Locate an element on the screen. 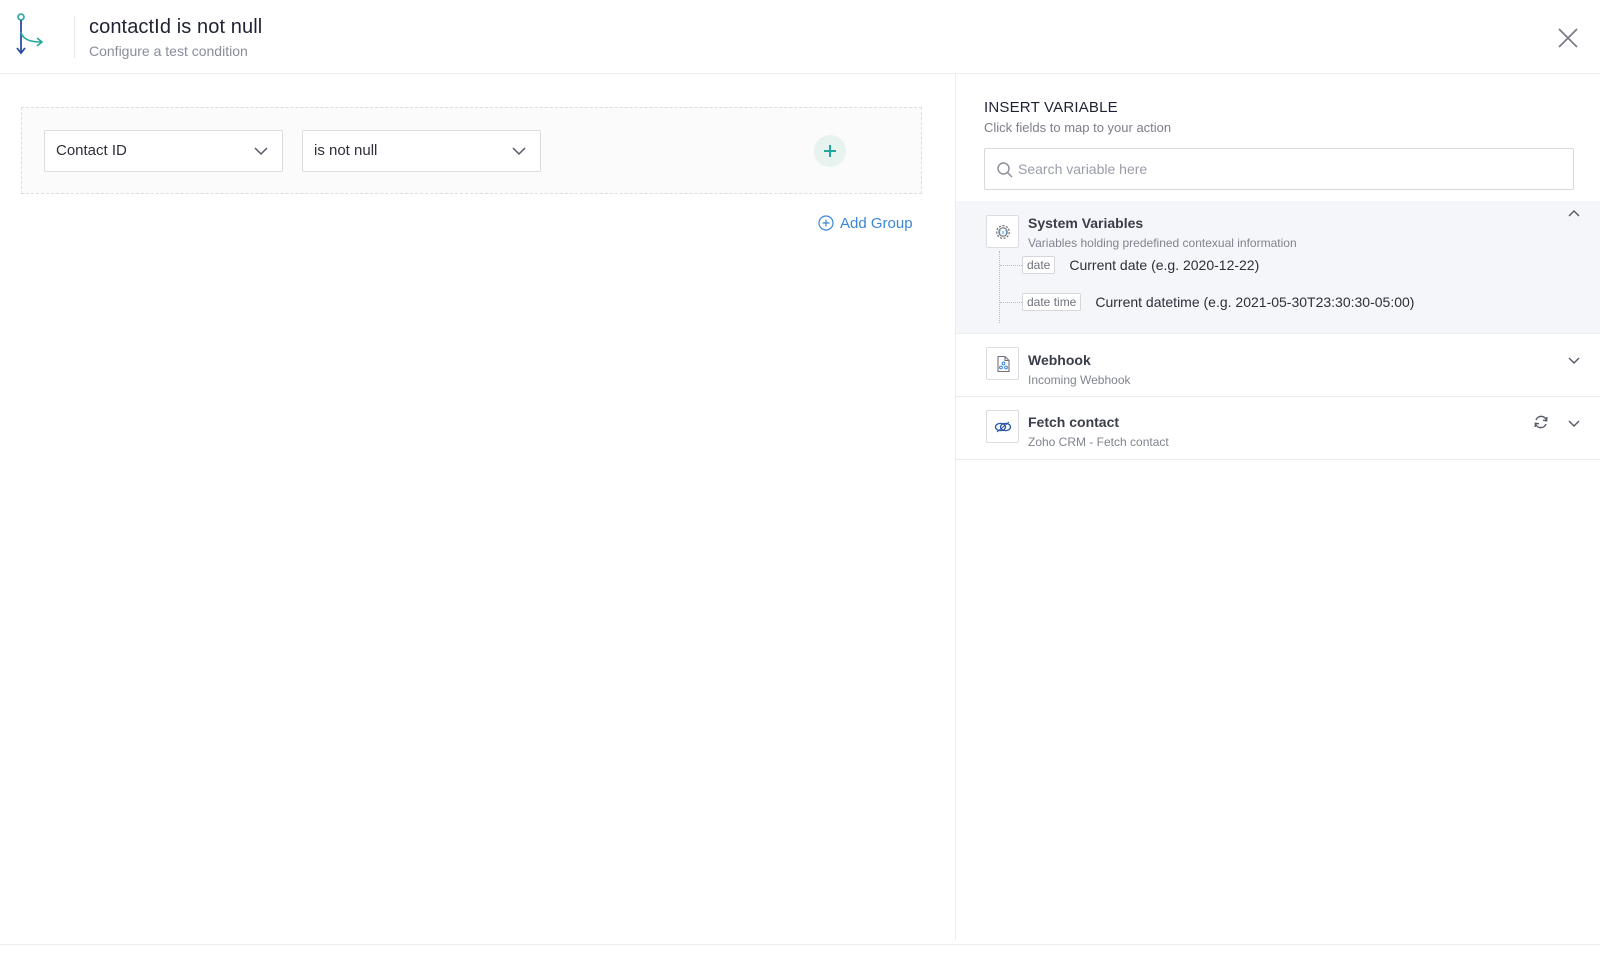 The width and height of the screenshot is (1600, 953). link-icon is located at coordinates (1002, 426).